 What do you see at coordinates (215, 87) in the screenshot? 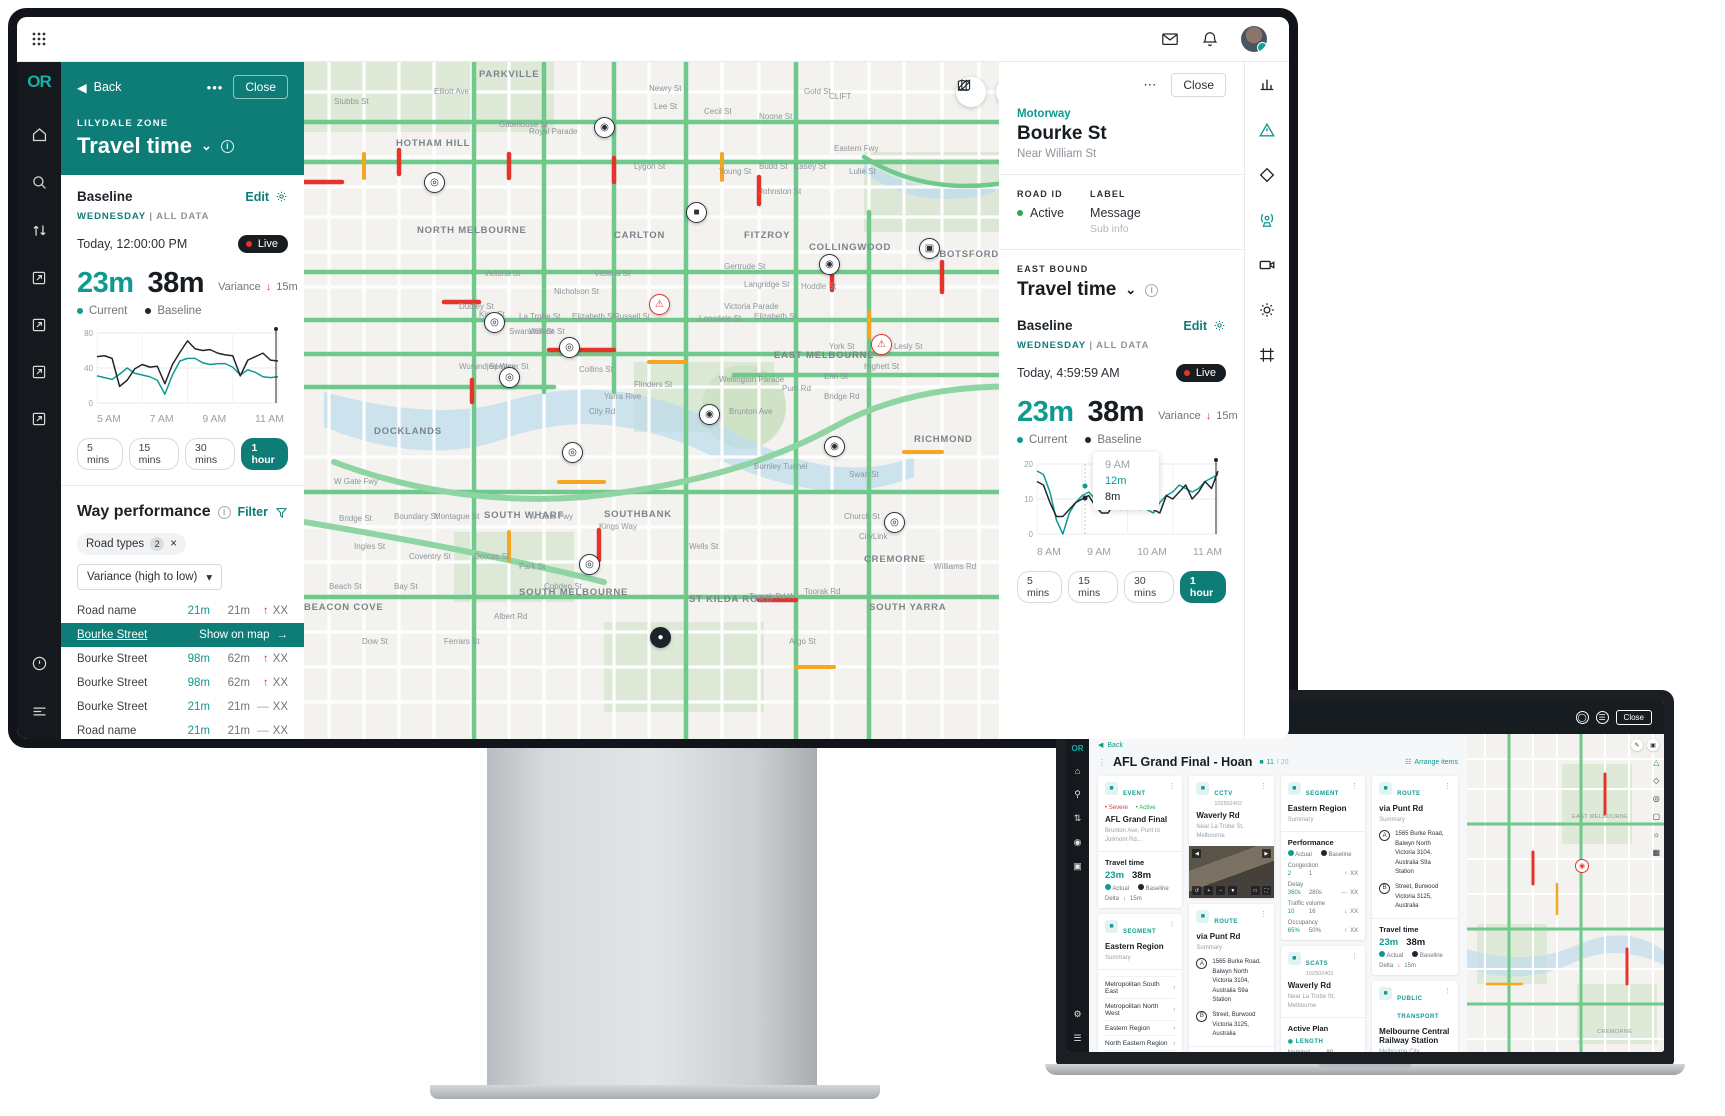
I see `more-horizontal-icon: •••` at bounding box center [215, 87].